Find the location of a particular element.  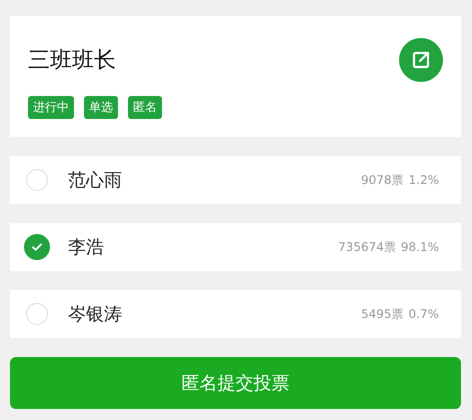

vote-count: 735674票 is located at coordinates (367, 247).